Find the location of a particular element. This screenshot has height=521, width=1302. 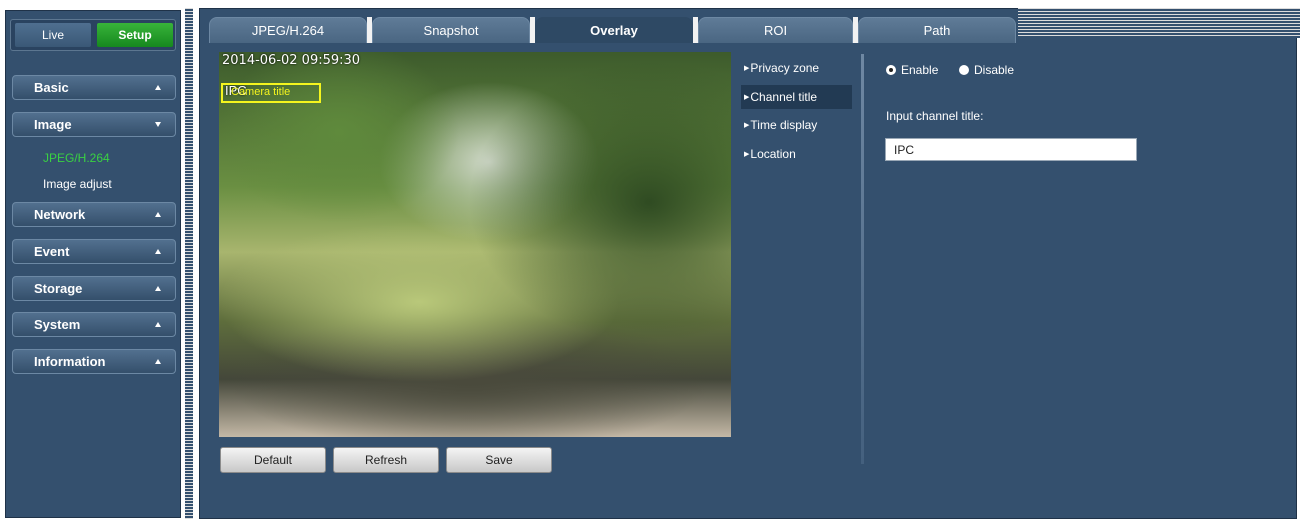

sidebar-item-image-adjust: Image adjust is located at coordinates (77, 184).